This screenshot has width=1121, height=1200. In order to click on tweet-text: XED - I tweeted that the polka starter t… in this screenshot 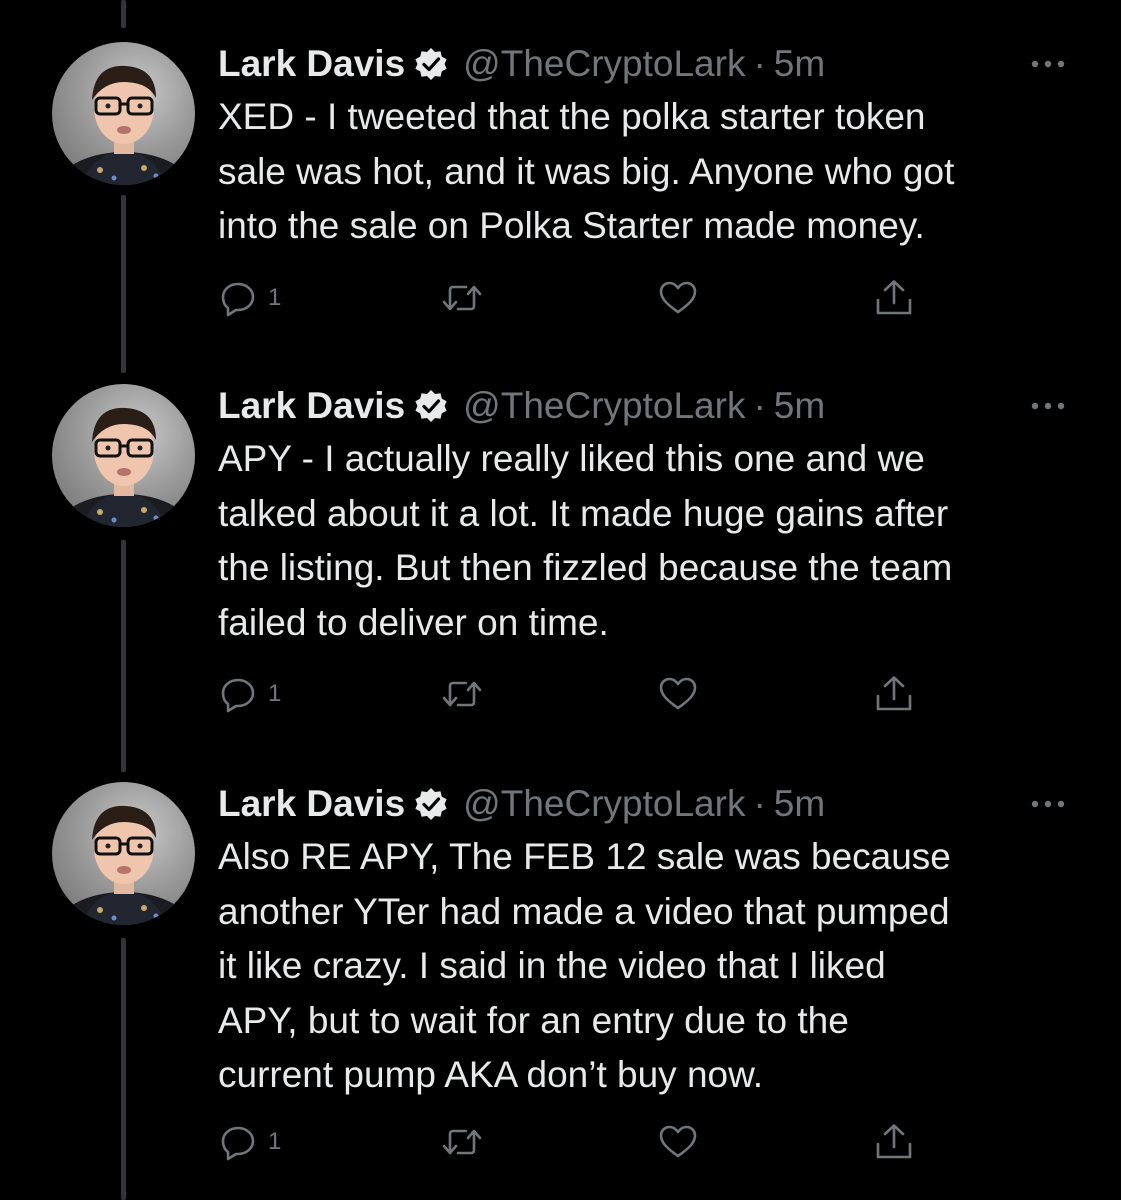, I will do `click(586, 171)`.